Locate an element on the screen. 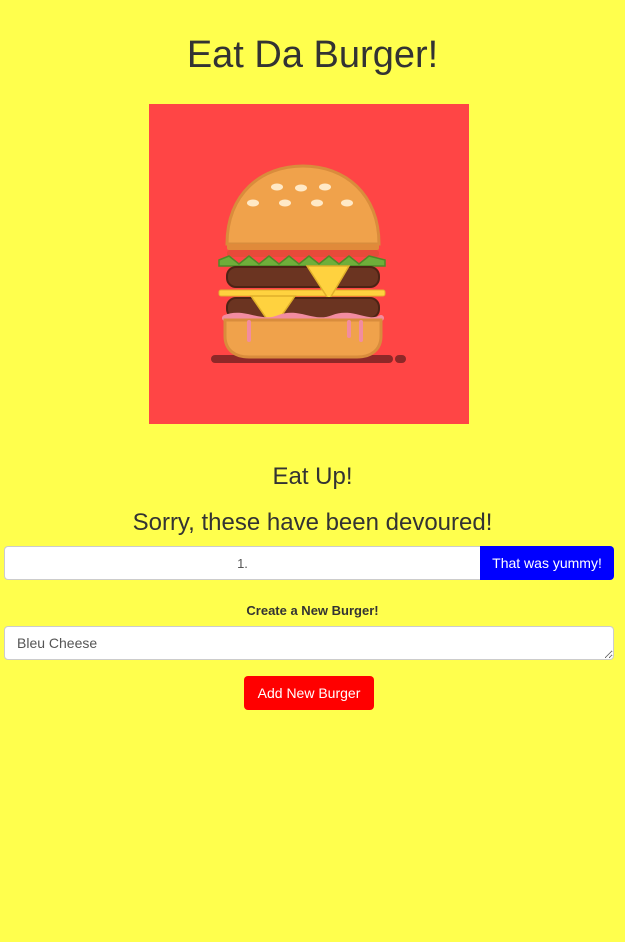 The image size is (625, 942). devoured-burger-label: 1. is located at coordinates (242, 563).